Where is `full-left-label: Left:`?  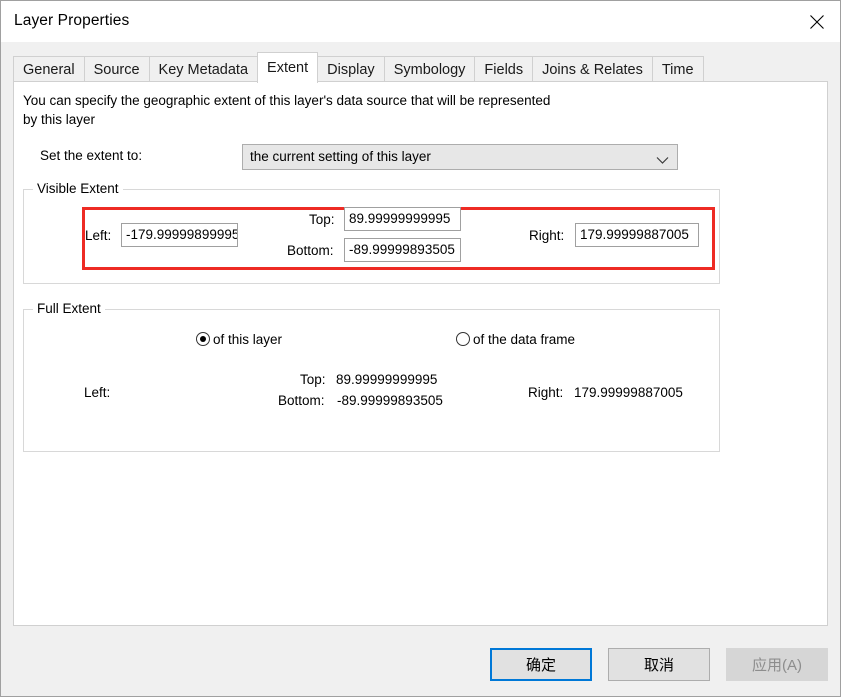 full-left-label: Left: is located at coordinates (97, 392).